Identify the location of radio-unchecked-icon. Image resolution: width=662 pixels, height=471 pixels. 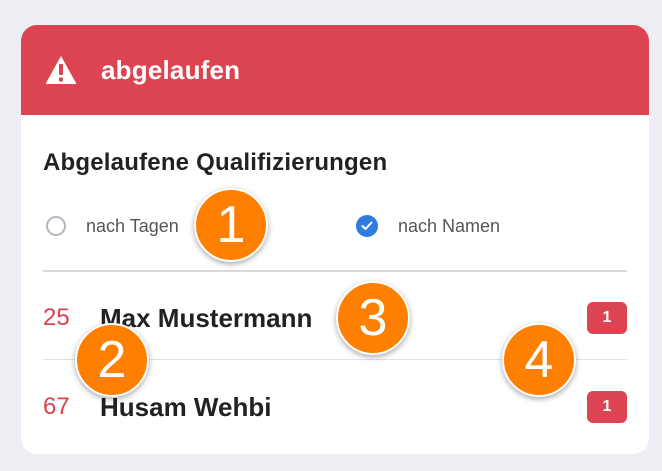
(56, 226).